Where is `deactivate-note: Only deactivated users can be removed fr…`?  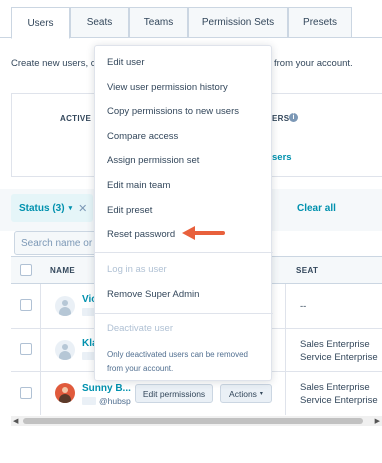
deactivate-note: Only deactivated users can be removed fr… is located at coordinates (187, 362).